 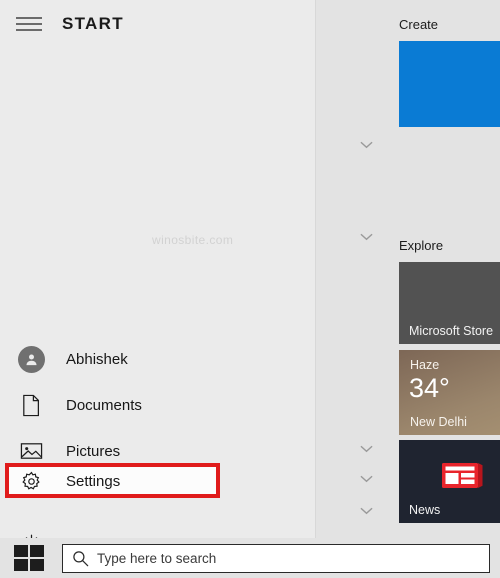 What do you see at coordinates (449, 84) in the screenshot?
I see `tile-calendar: Tuesday 29` at bounding box center [449, 84].